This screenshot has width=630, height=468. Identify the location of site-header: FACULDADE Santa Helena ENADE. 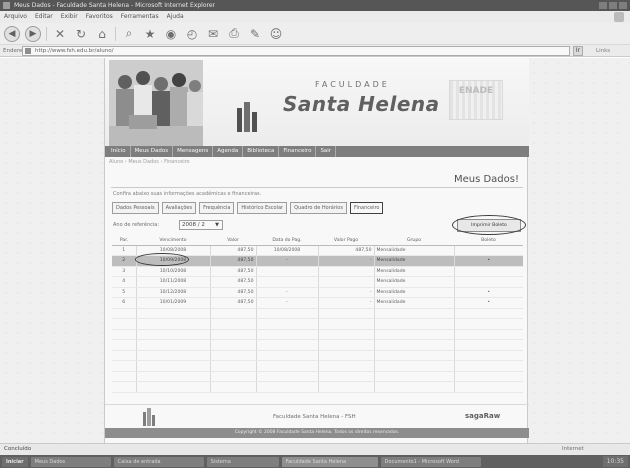
(317, 102).